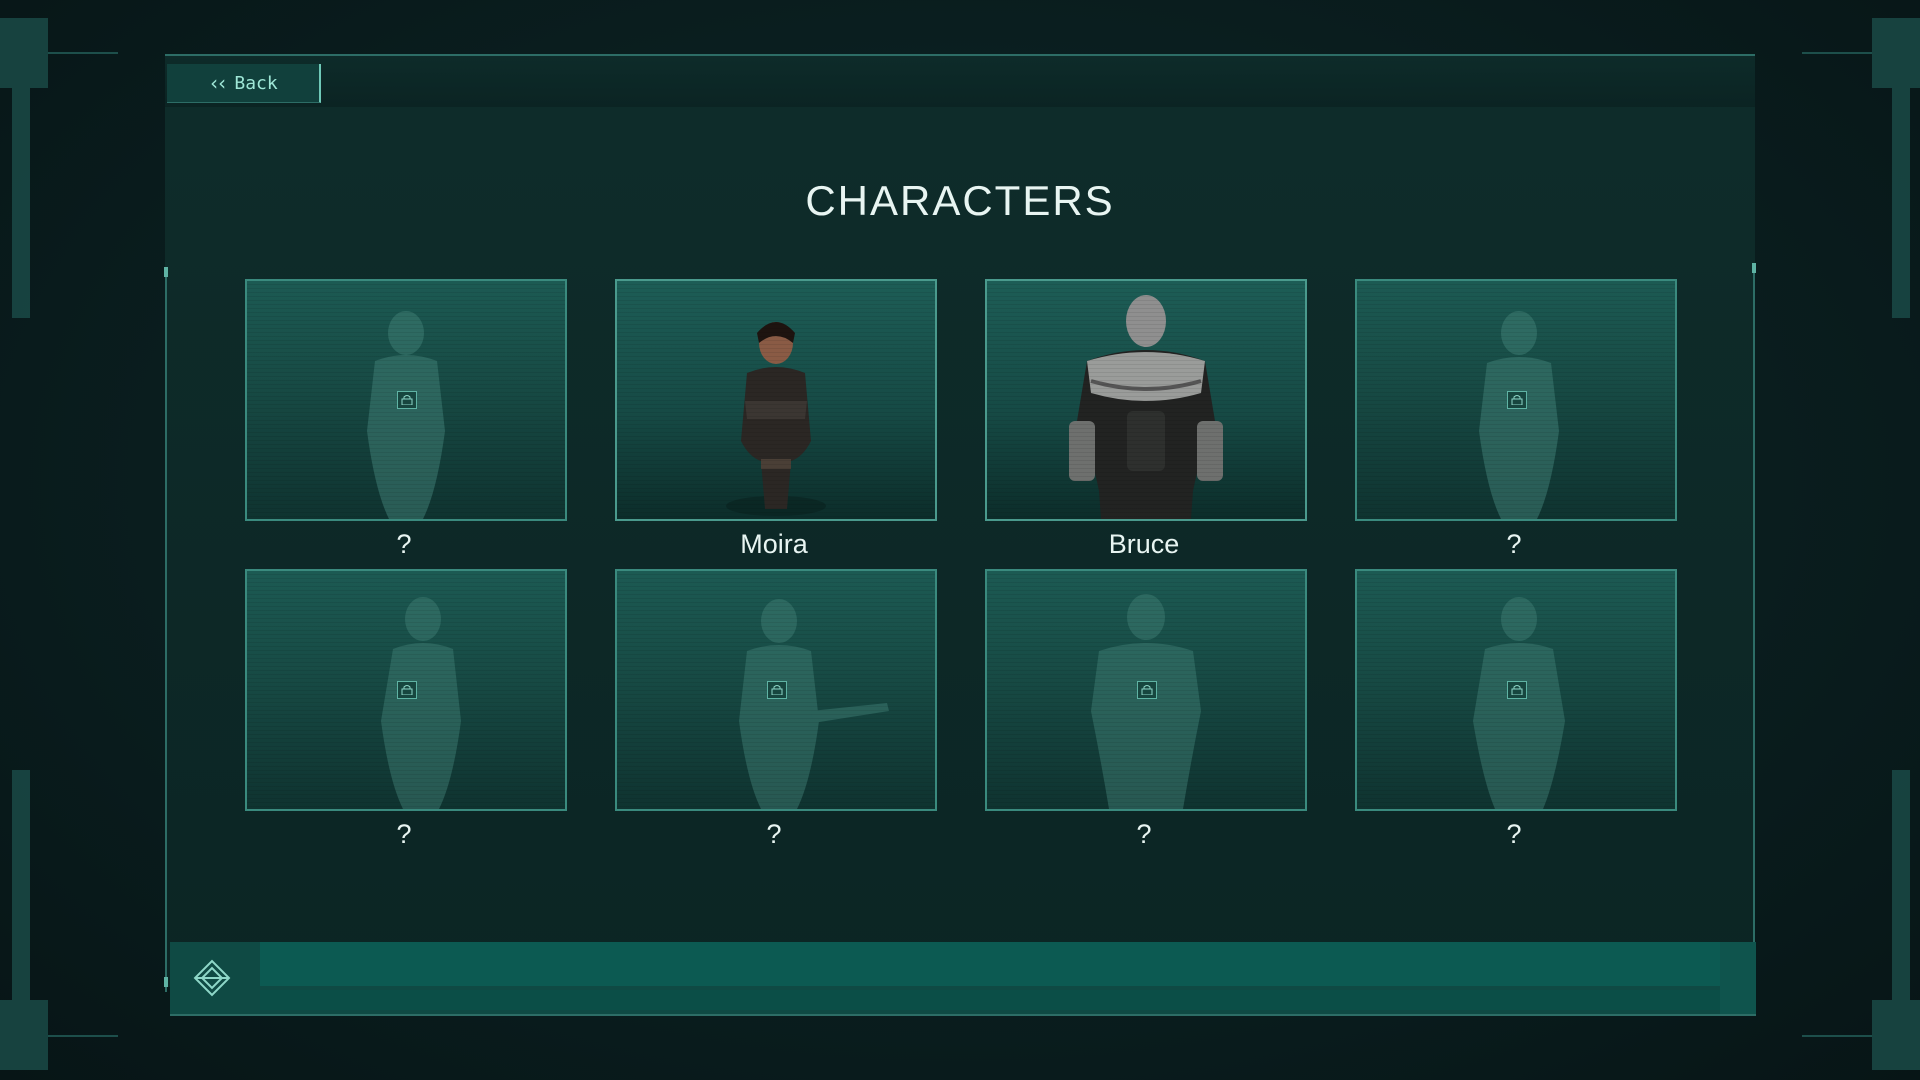 The image size is (1920, 1080). I want to click on corner-deco-bottom-left-block, so click(24, 1035).